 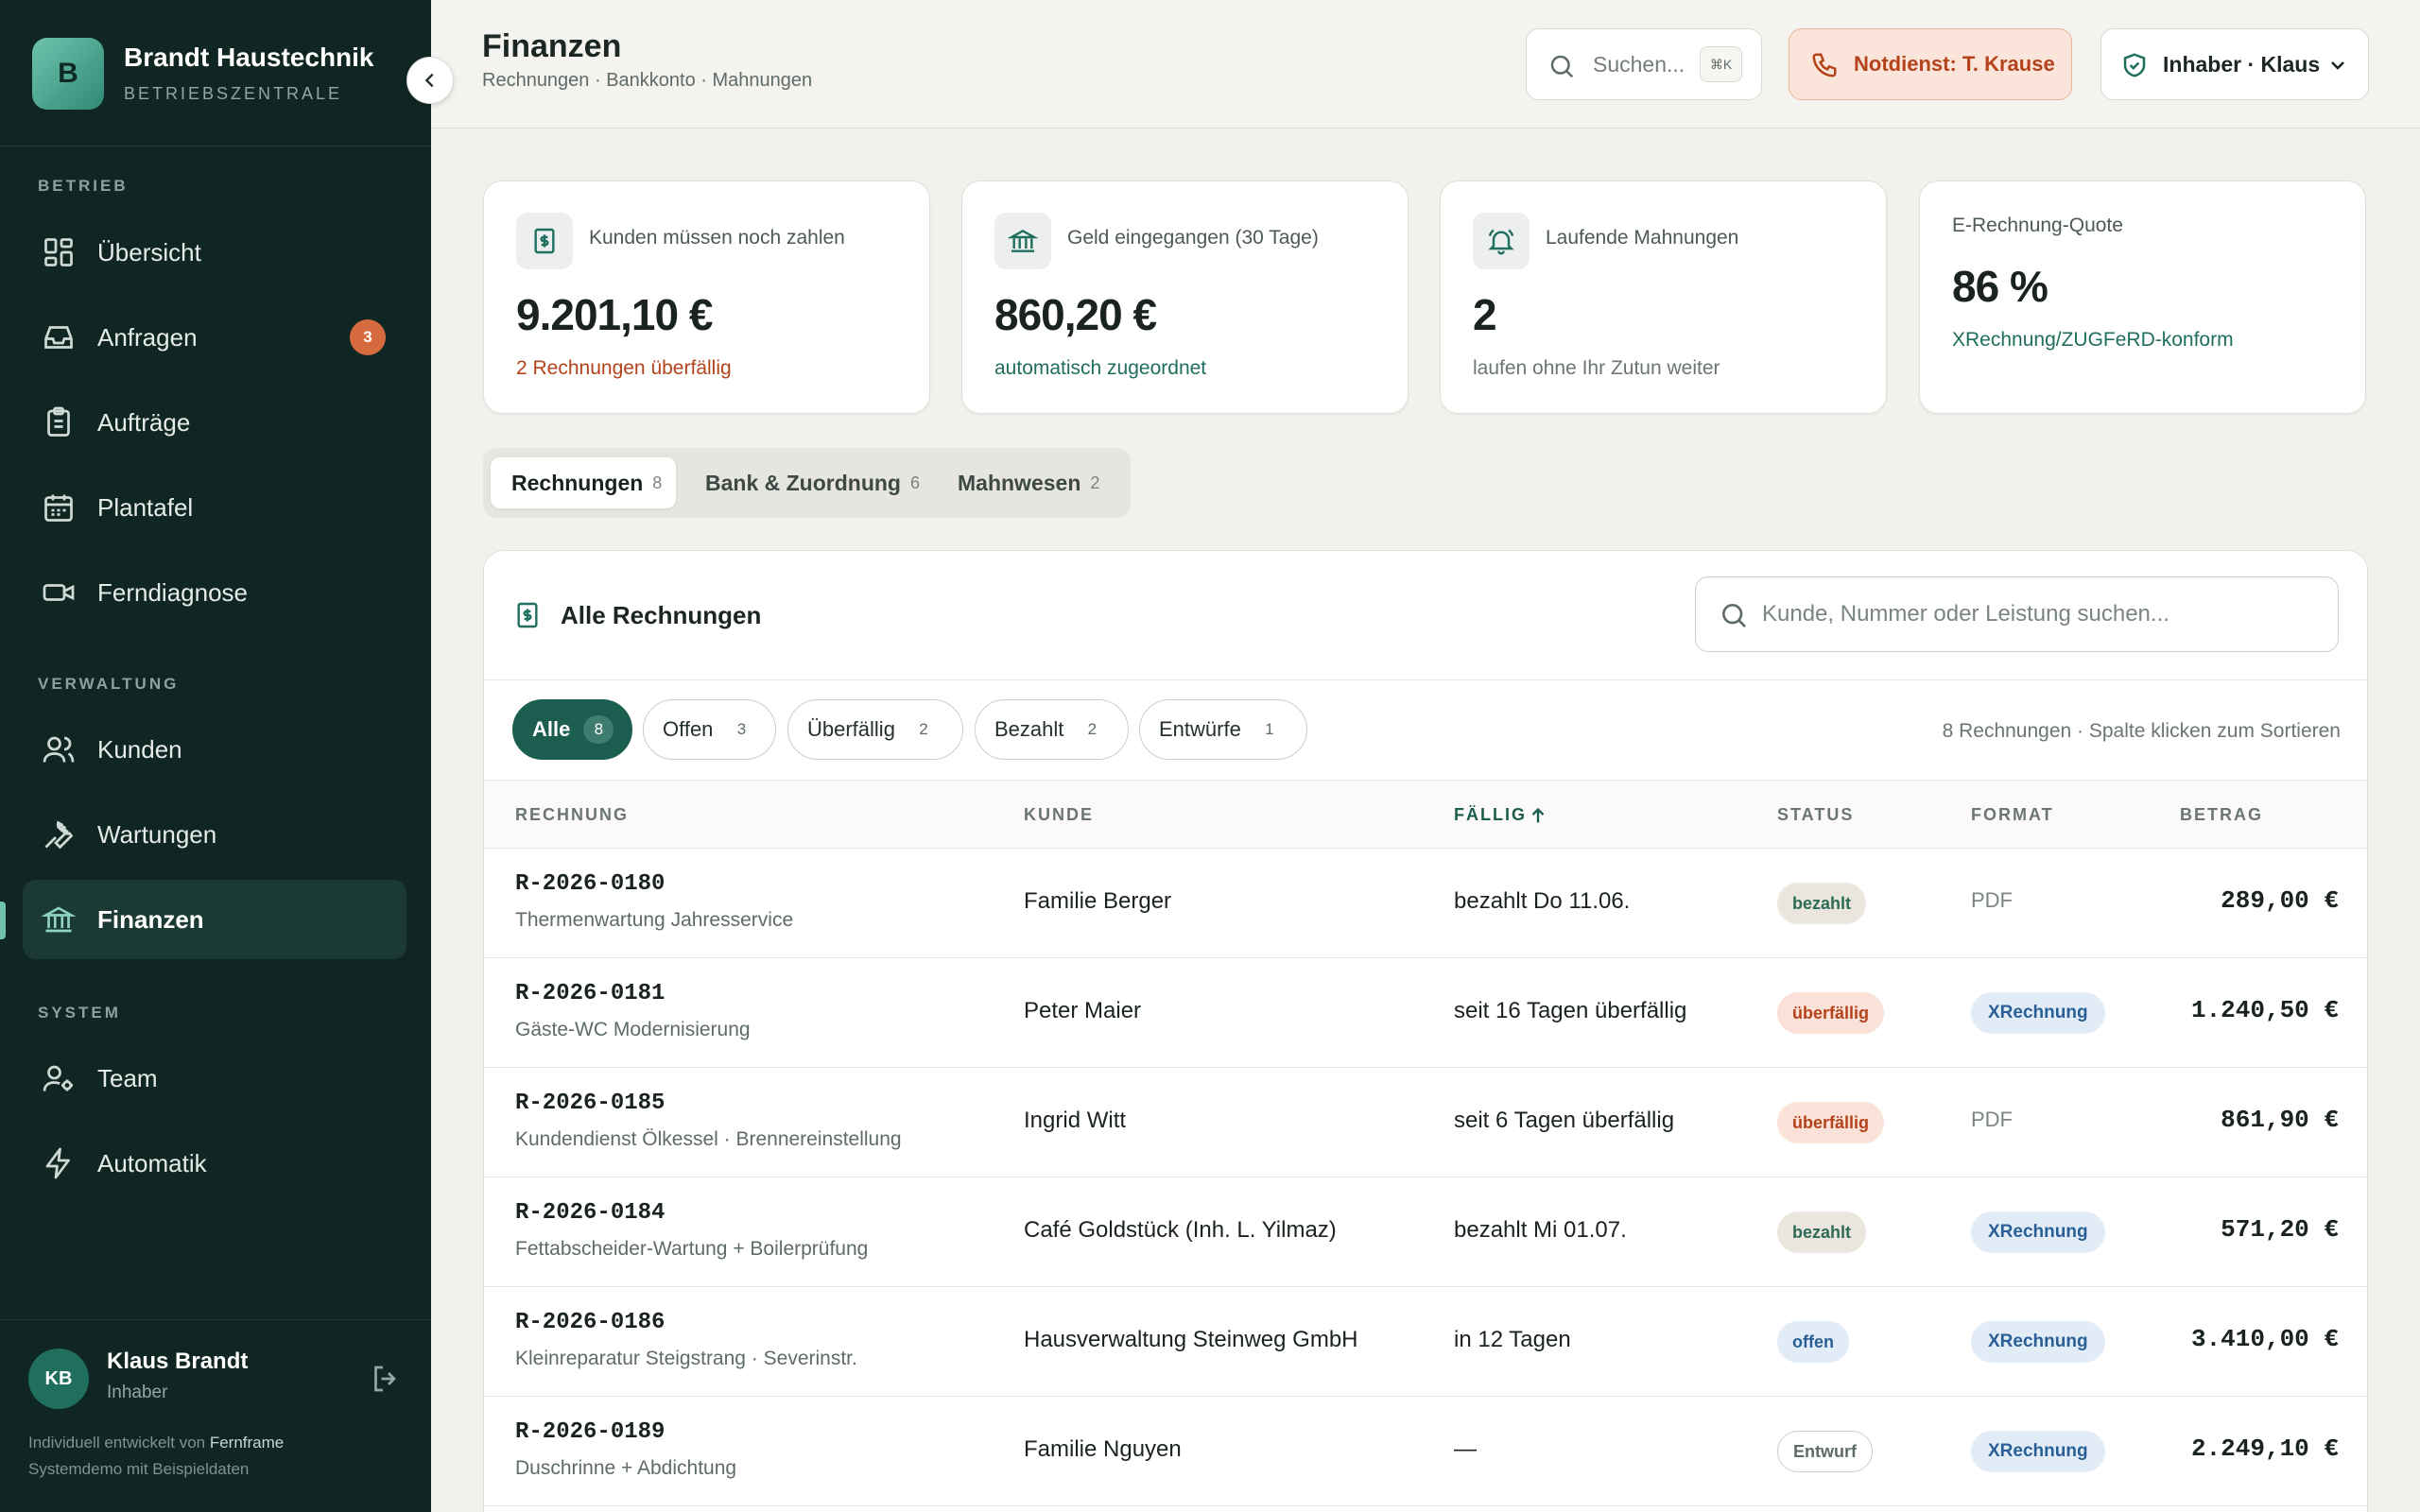 I want to click on kpi-subtext: XRechnung/ZUGFeRD-konform, so click(x=2093, y=340).